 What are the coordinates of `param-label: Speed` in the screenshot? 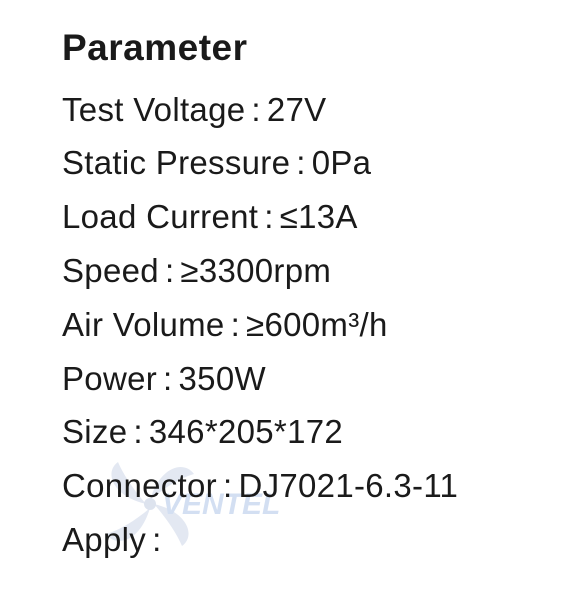 It's located at (110, 270).